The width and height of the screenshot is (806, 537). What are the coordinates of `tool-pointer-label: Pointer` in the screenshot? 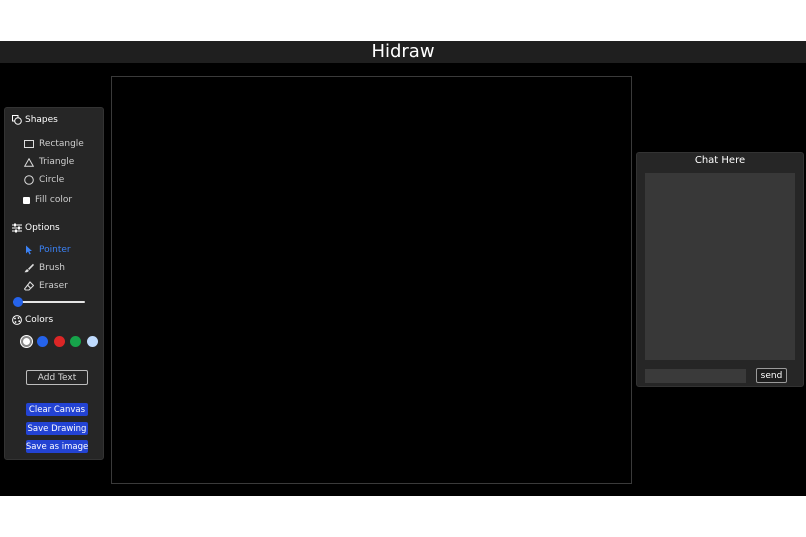 It's located at (55, 250).